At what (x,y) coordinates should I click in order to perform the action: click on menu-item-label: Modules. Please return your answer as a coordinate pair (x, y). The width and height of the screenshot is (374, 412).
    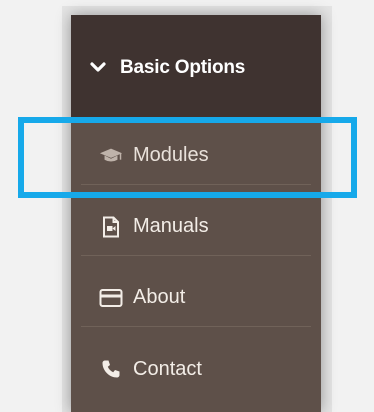
    Looking at the image, I should click on (171, 155).